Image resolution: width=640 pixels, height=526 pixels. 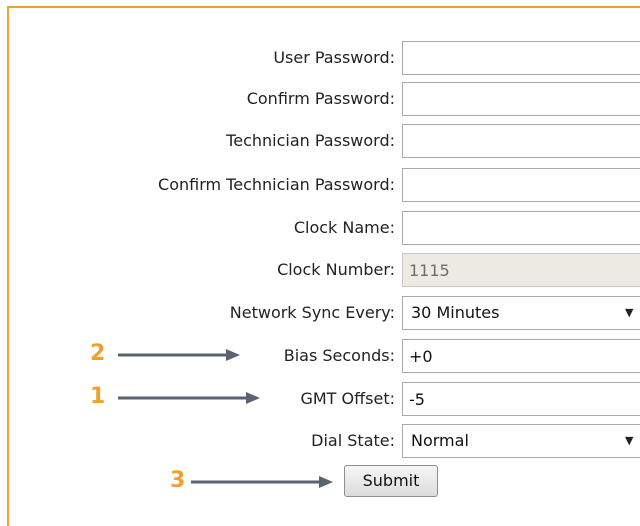 I want to click on confirm-password-row: Confirm Password:, so click(x=320, y=99).